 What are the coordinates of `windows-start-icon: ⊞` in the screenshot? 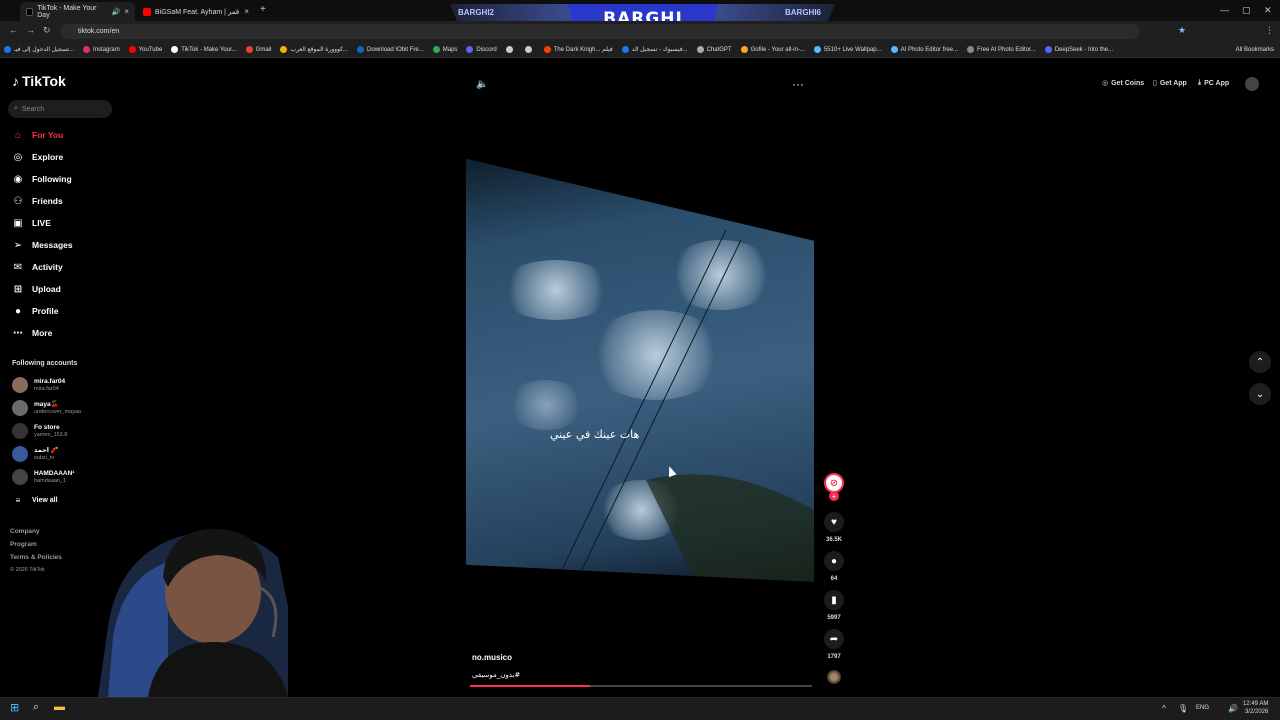 It's located at (14, 707).